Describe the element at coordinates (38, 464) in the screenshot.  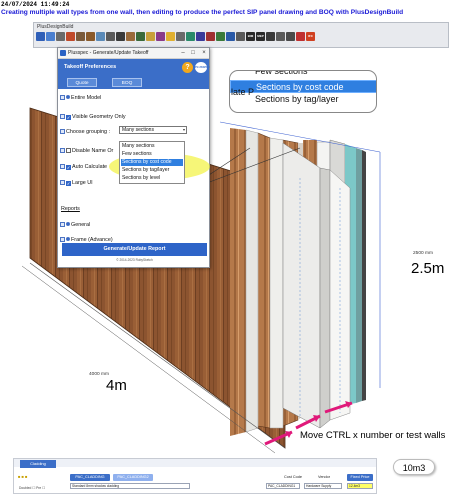
I see `tab-cladding: Cladding` at that location.